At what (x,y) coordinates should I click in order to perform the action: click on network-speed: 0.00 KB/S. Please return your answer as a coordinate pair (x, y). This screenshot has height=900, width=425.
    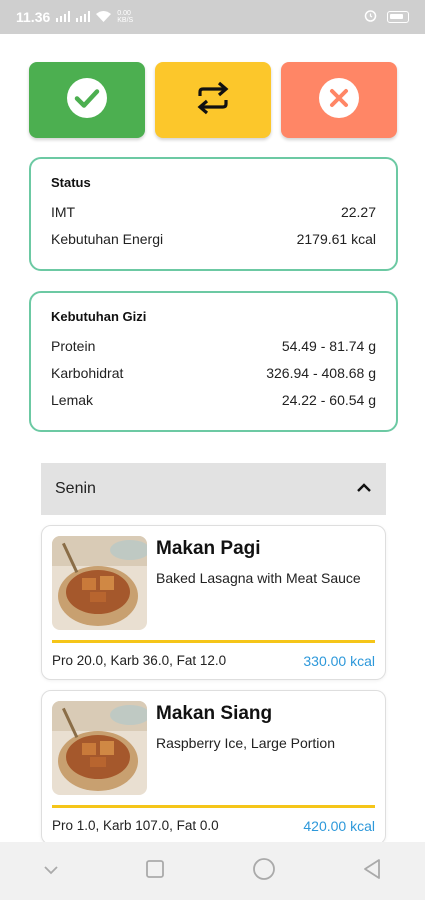
    Looking at the image, I should click on (125, 17).